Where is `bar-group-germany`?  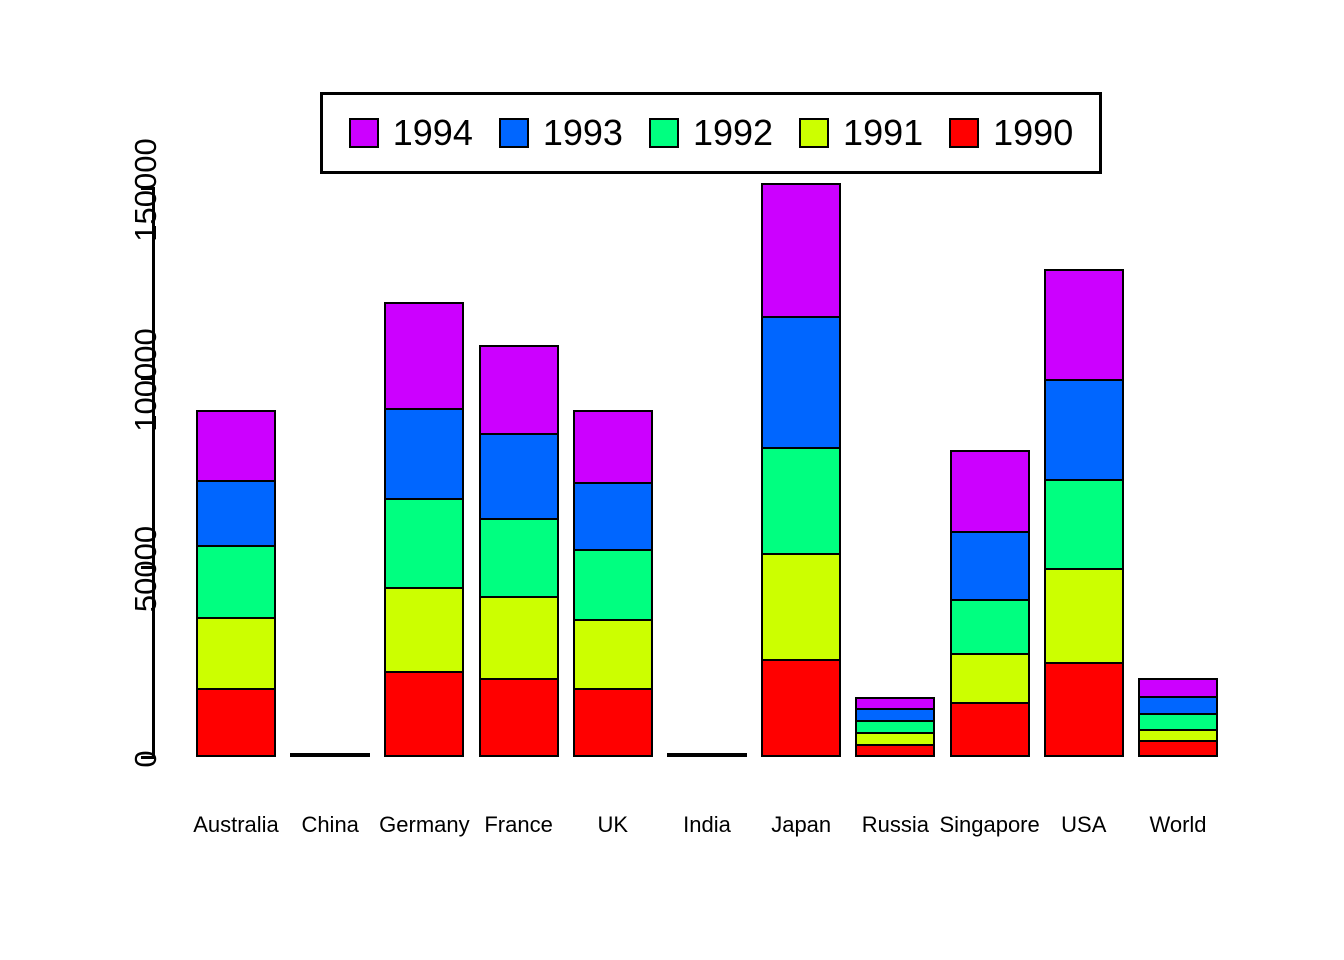
bar-group-germany is located at coordinates (424, 529).